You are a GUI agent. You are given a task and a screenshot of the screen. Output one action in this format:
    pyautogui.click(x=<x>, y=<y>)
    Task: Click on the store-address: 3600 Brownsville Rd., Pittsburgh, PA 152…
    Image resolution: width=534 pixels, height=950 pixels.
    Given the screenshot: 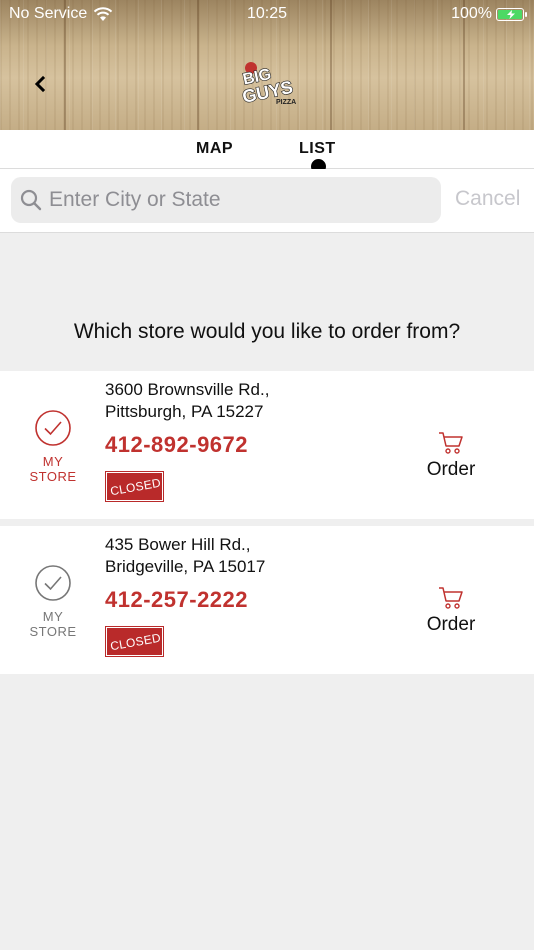 What is the action you would take?
    pyautogui.click(x=187, y=401)
    